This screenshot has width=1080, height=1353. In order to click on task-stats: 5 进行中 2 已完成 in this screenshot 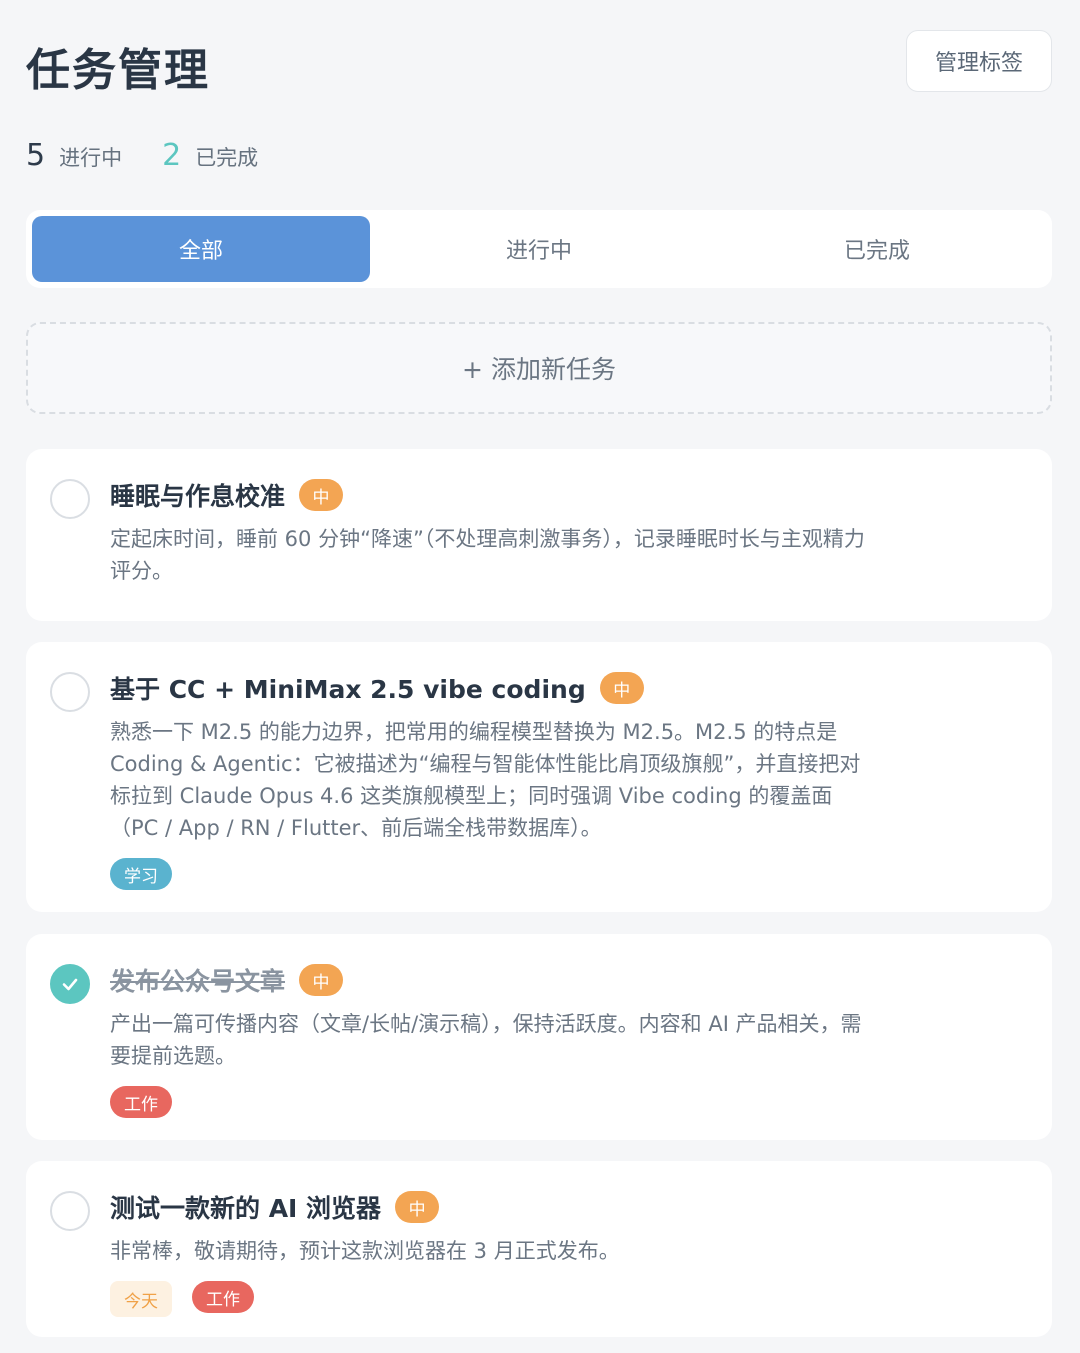, I will do `click(162, 158)`.